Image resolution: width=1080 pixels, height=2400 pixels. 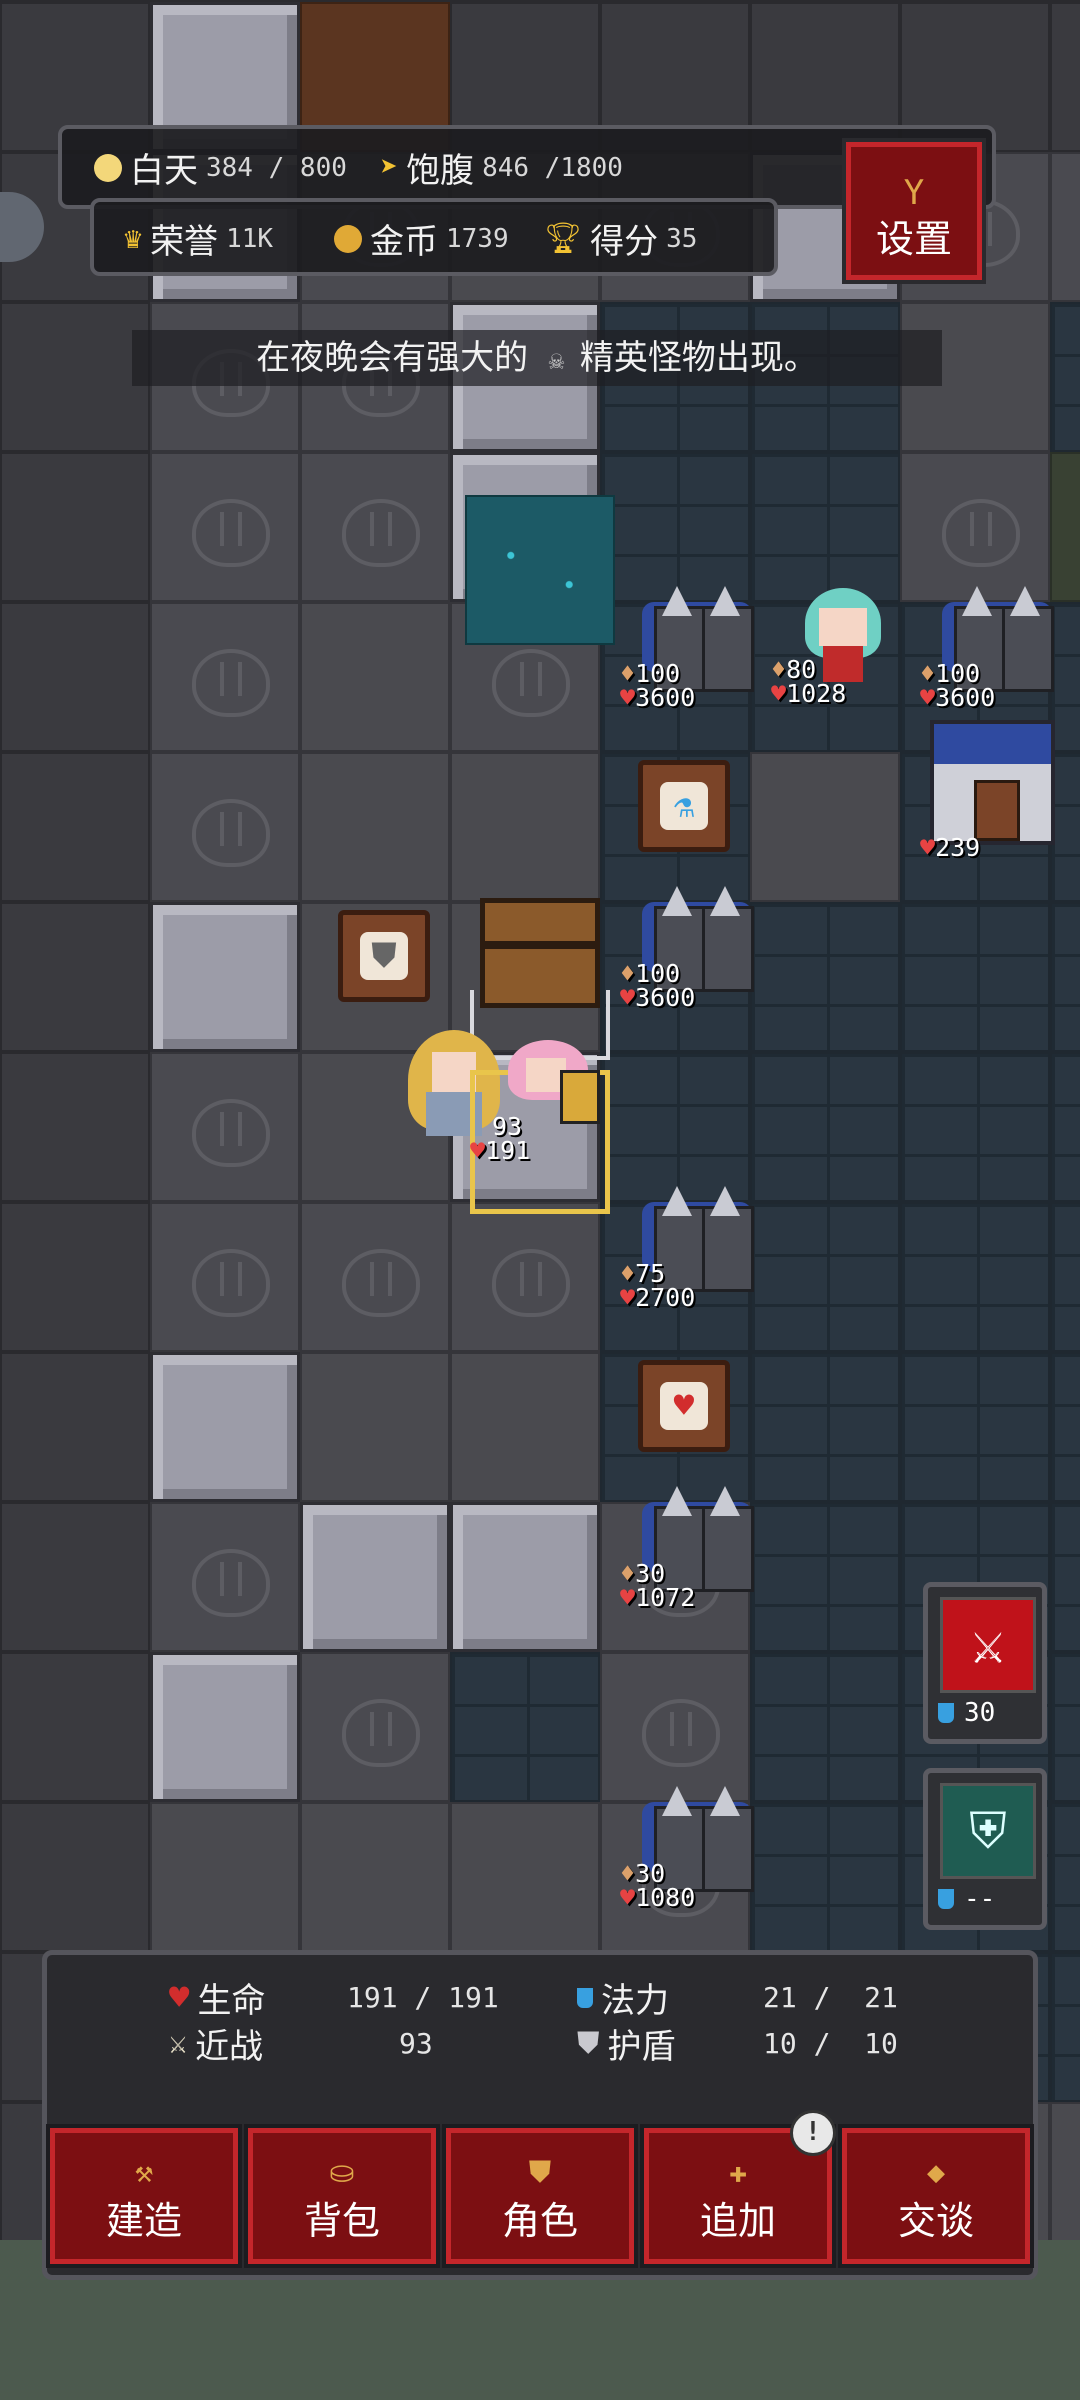 I want to click on hud-resource-bar: ♛ 荣誉 11K 金币 1739 🏆︎ 得分 35, so click(x=434, y=237).